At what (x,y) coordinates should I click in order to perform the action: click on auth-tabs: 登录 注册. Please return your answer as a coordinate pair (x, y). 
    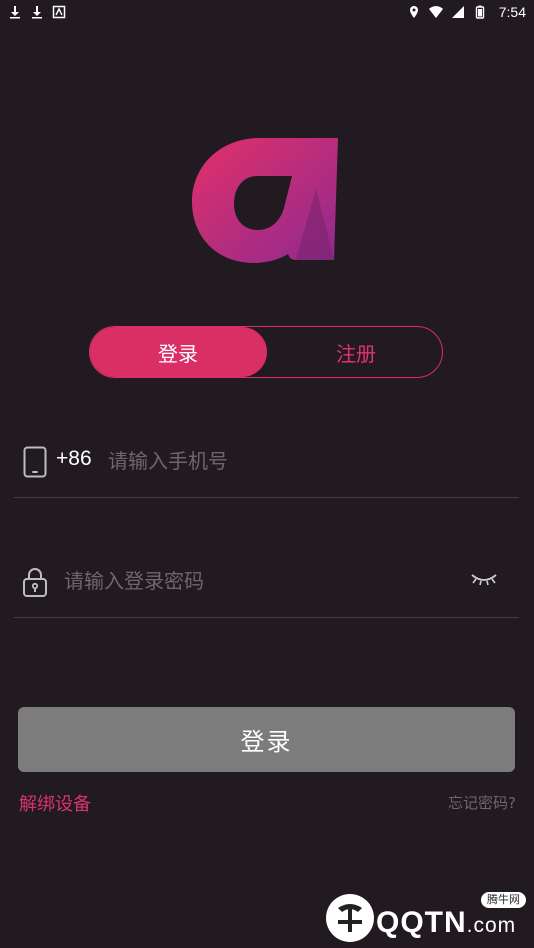
    Looking at the image, I should click on (266, 352).